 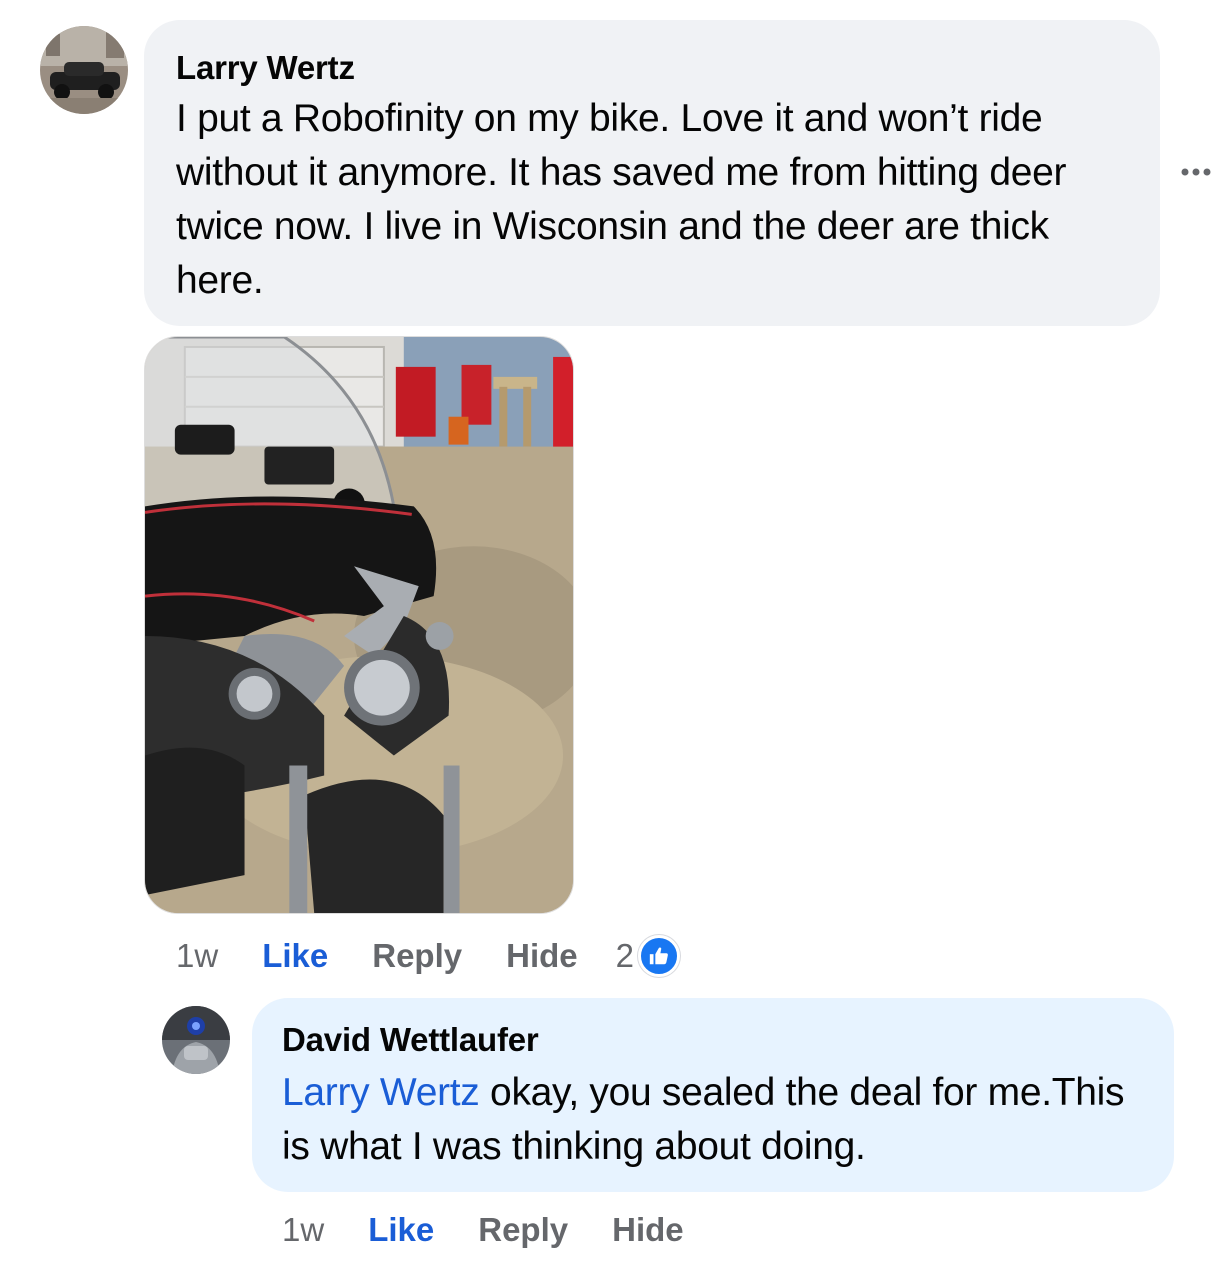 What do you see at coordinates (802, 1092) in the screenshot?
I see `comment-text-segment: okay, you sealed the deal for me.This` at bounding box center [802, 1092].